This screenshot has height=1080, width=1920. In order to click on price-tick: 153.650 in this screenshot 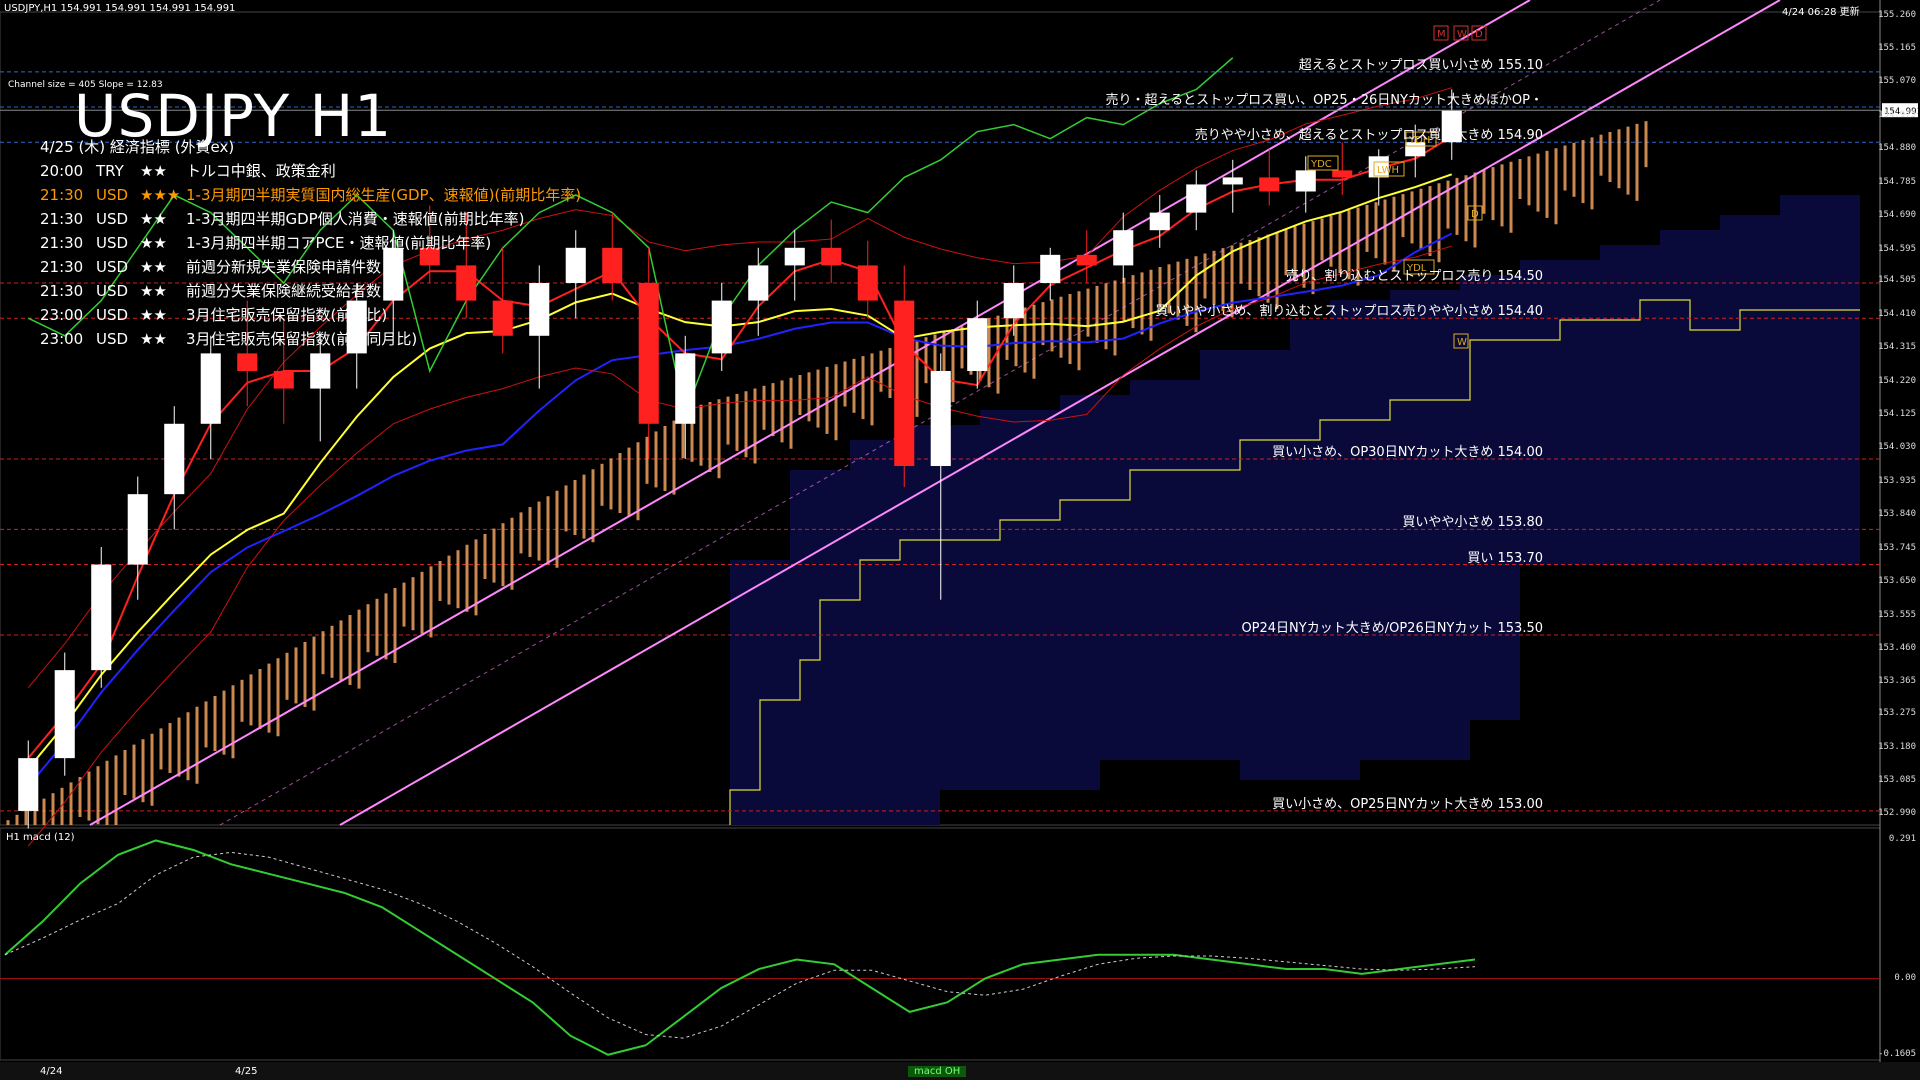, I will do `click(1897, 581)`.